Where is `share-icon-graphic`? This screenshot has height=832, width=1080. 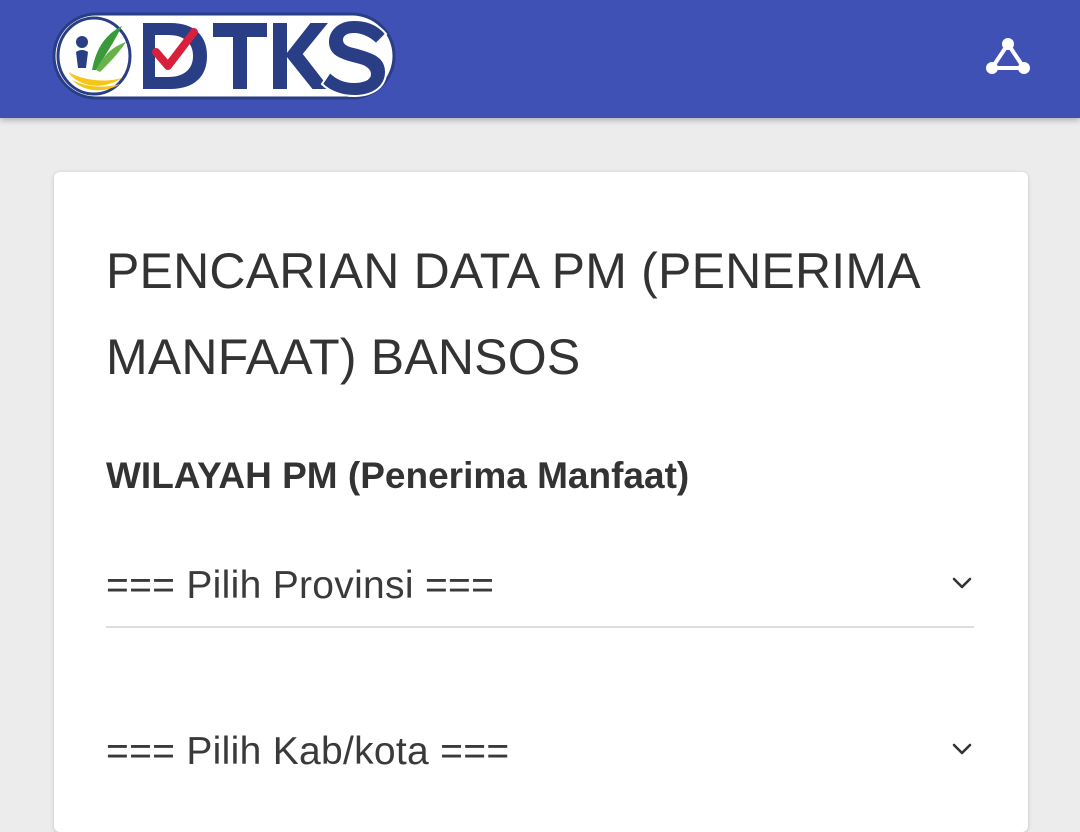 share-icon-graphic is located at coordinates (1008, 56).